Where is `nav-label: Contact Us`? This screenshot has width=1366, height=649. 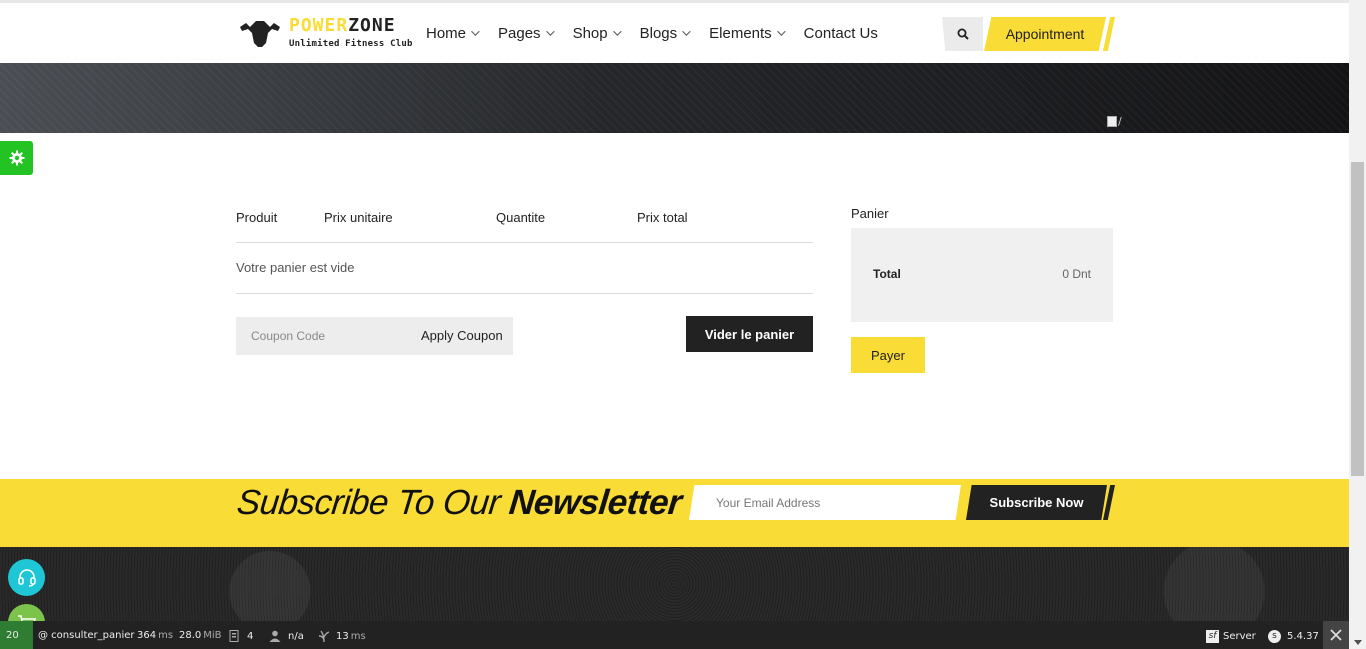 nav-label: Contact Us is located at coordinates (840, 33).